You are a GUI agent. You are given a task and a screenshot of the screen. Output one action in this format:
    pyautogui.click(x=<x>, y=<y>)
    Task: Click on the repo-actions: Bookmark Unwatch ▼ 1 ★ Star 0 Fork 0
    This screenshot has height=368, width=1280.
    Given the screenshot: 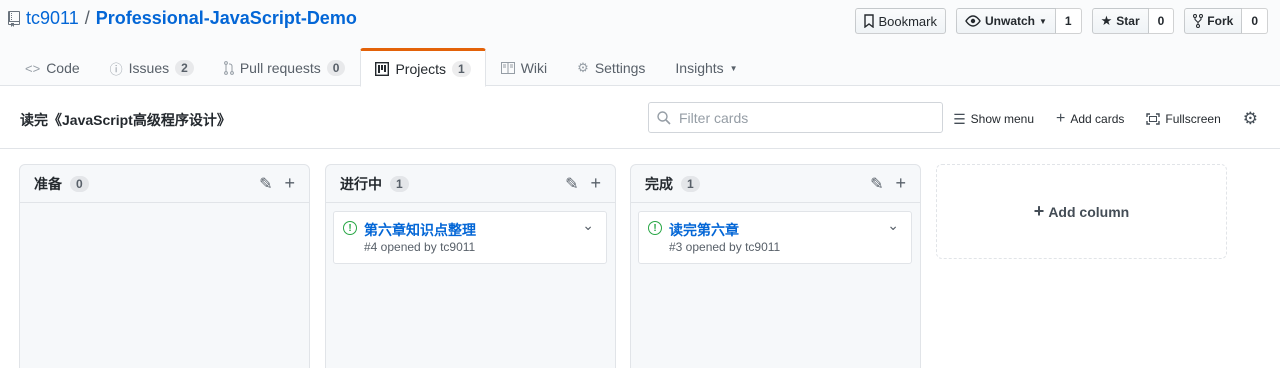 What is the action you would take?
    pyautogui.click(x=1061, y=21)
    